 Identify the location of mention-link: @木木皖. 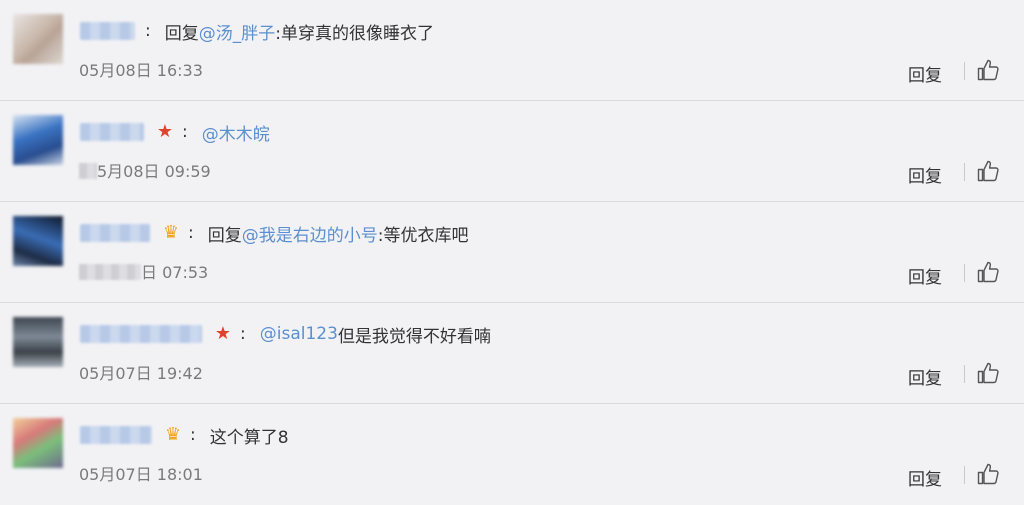
(236, 132).